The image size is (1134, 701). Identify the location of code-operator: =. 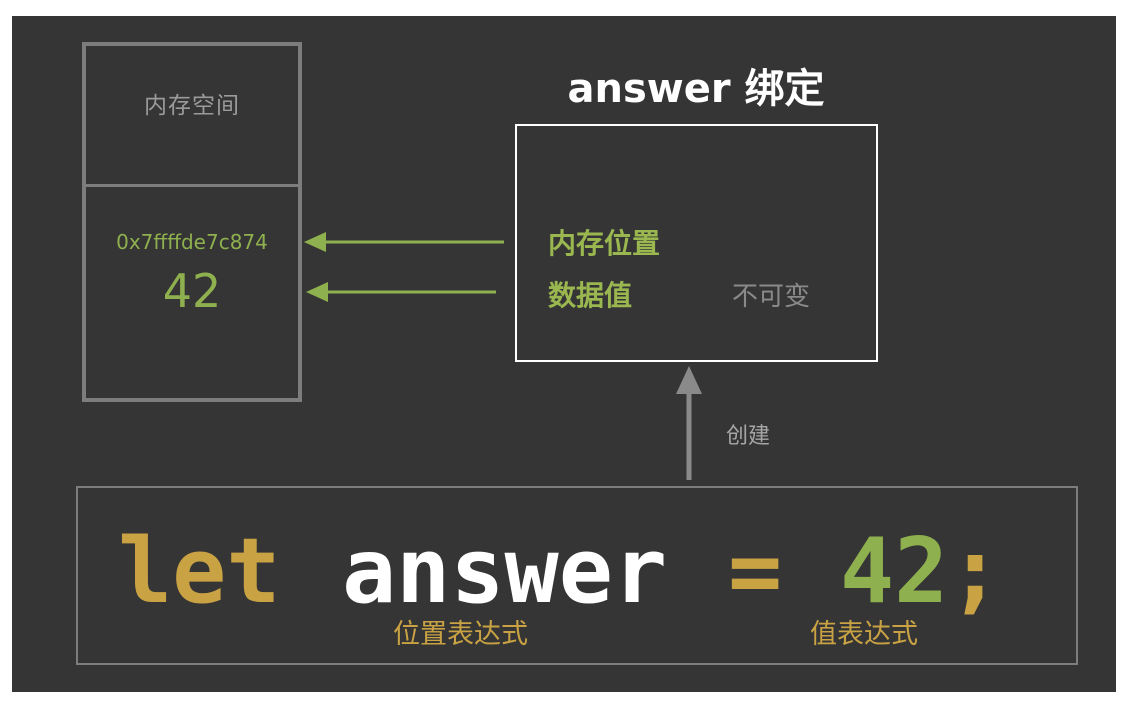
(755, 571).